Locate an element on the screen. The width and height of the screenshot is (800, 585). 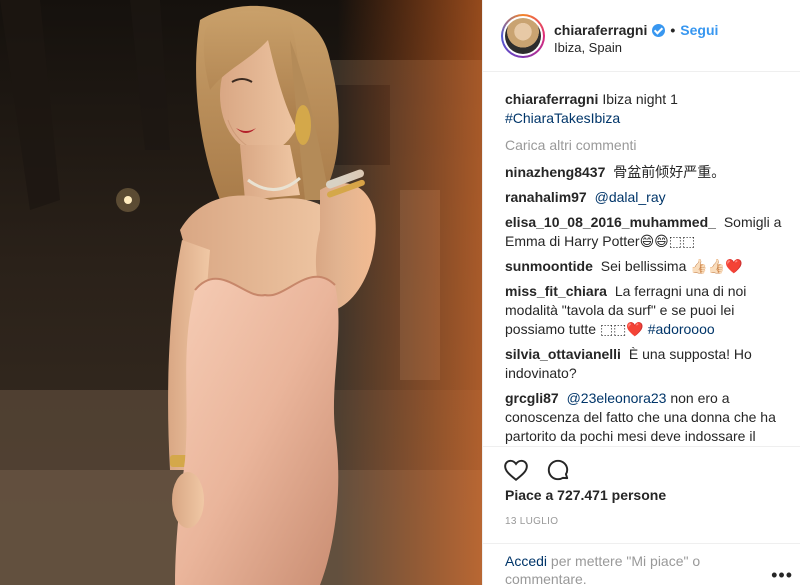
comment-text: Sei bellissima 👍🏻👍🏻❤️ is located at coordinates (671, 266).